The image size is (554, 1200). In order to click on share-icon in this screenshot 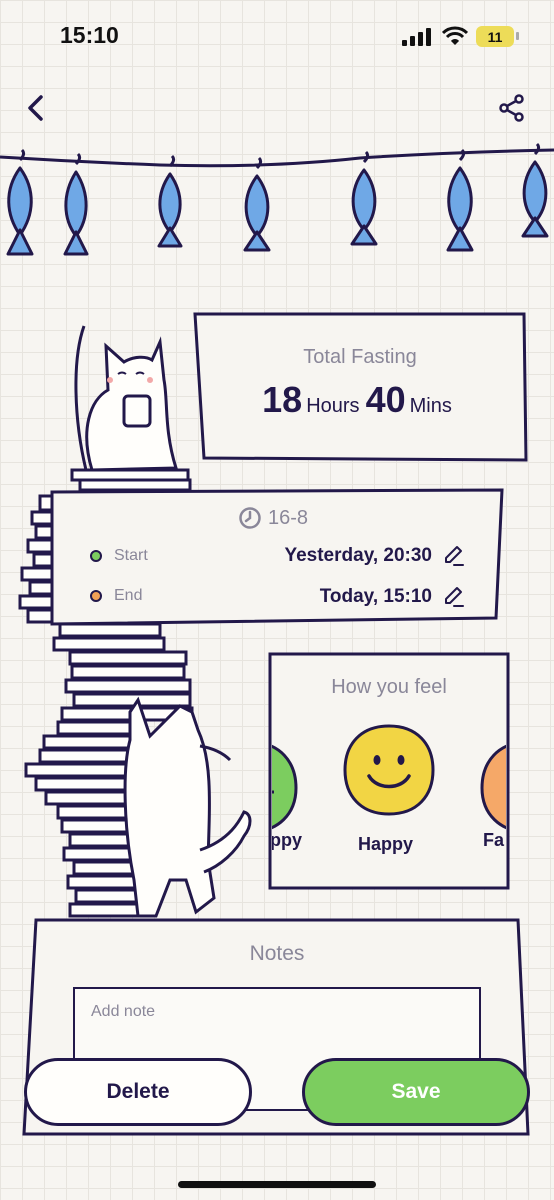, I will do `click(511, 108)`.